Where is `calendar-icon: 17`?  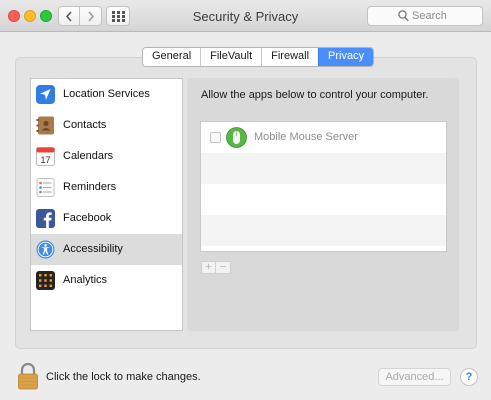
calendar-icon: 17 is located at coordinates (45, 156).